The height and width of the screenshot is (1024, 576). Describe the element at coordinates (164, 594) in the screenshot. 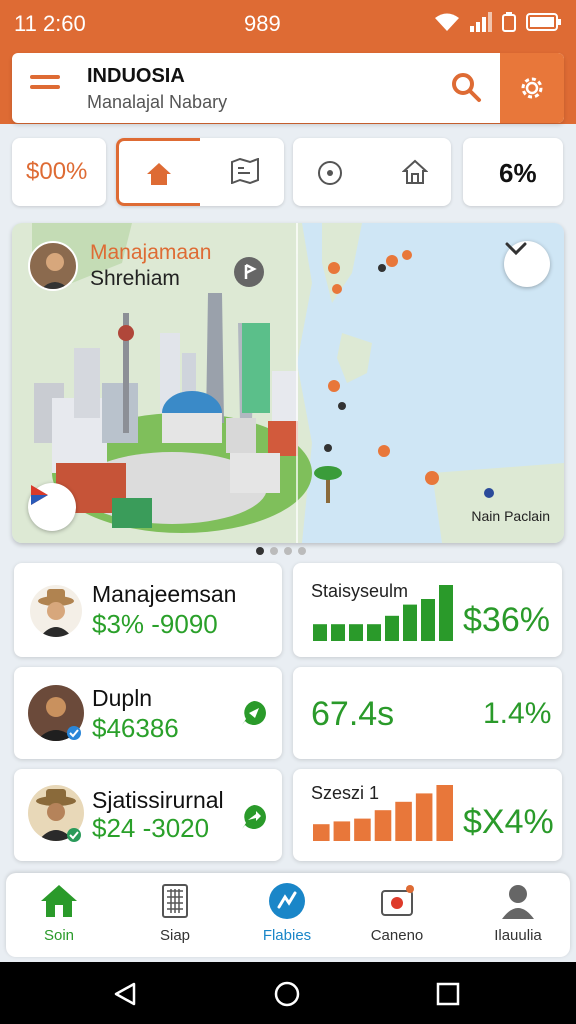

I see `profile-name: Manajeemsan` at that location.